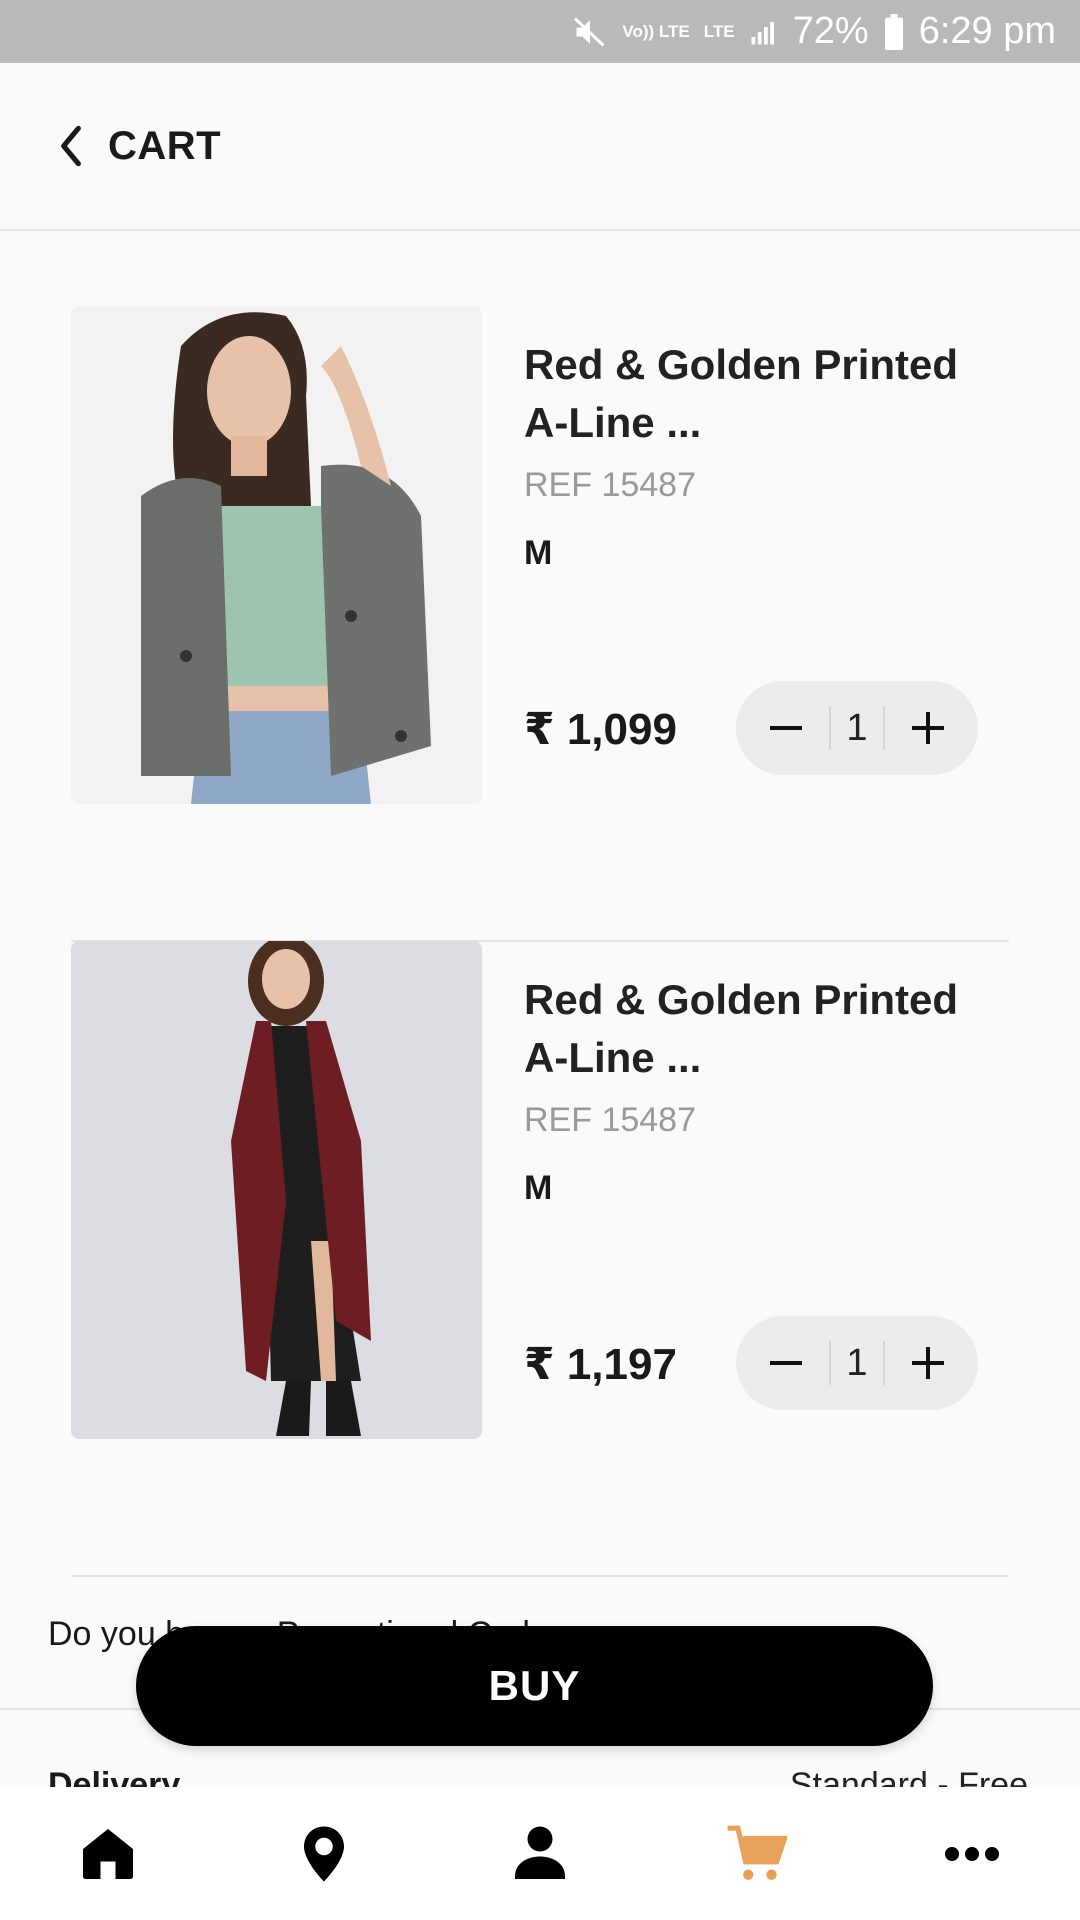  I want to click on nav-cart, so click(756, 1854).